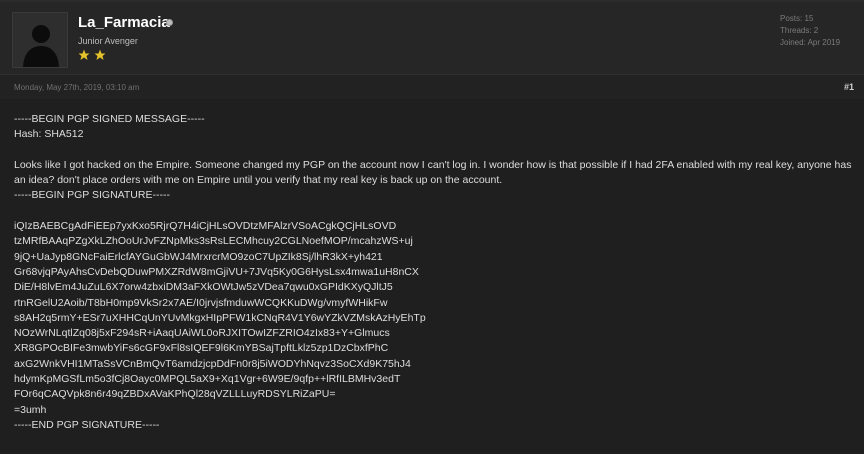  I want to click on username-link: La_Farmacia, so click(124, 22).